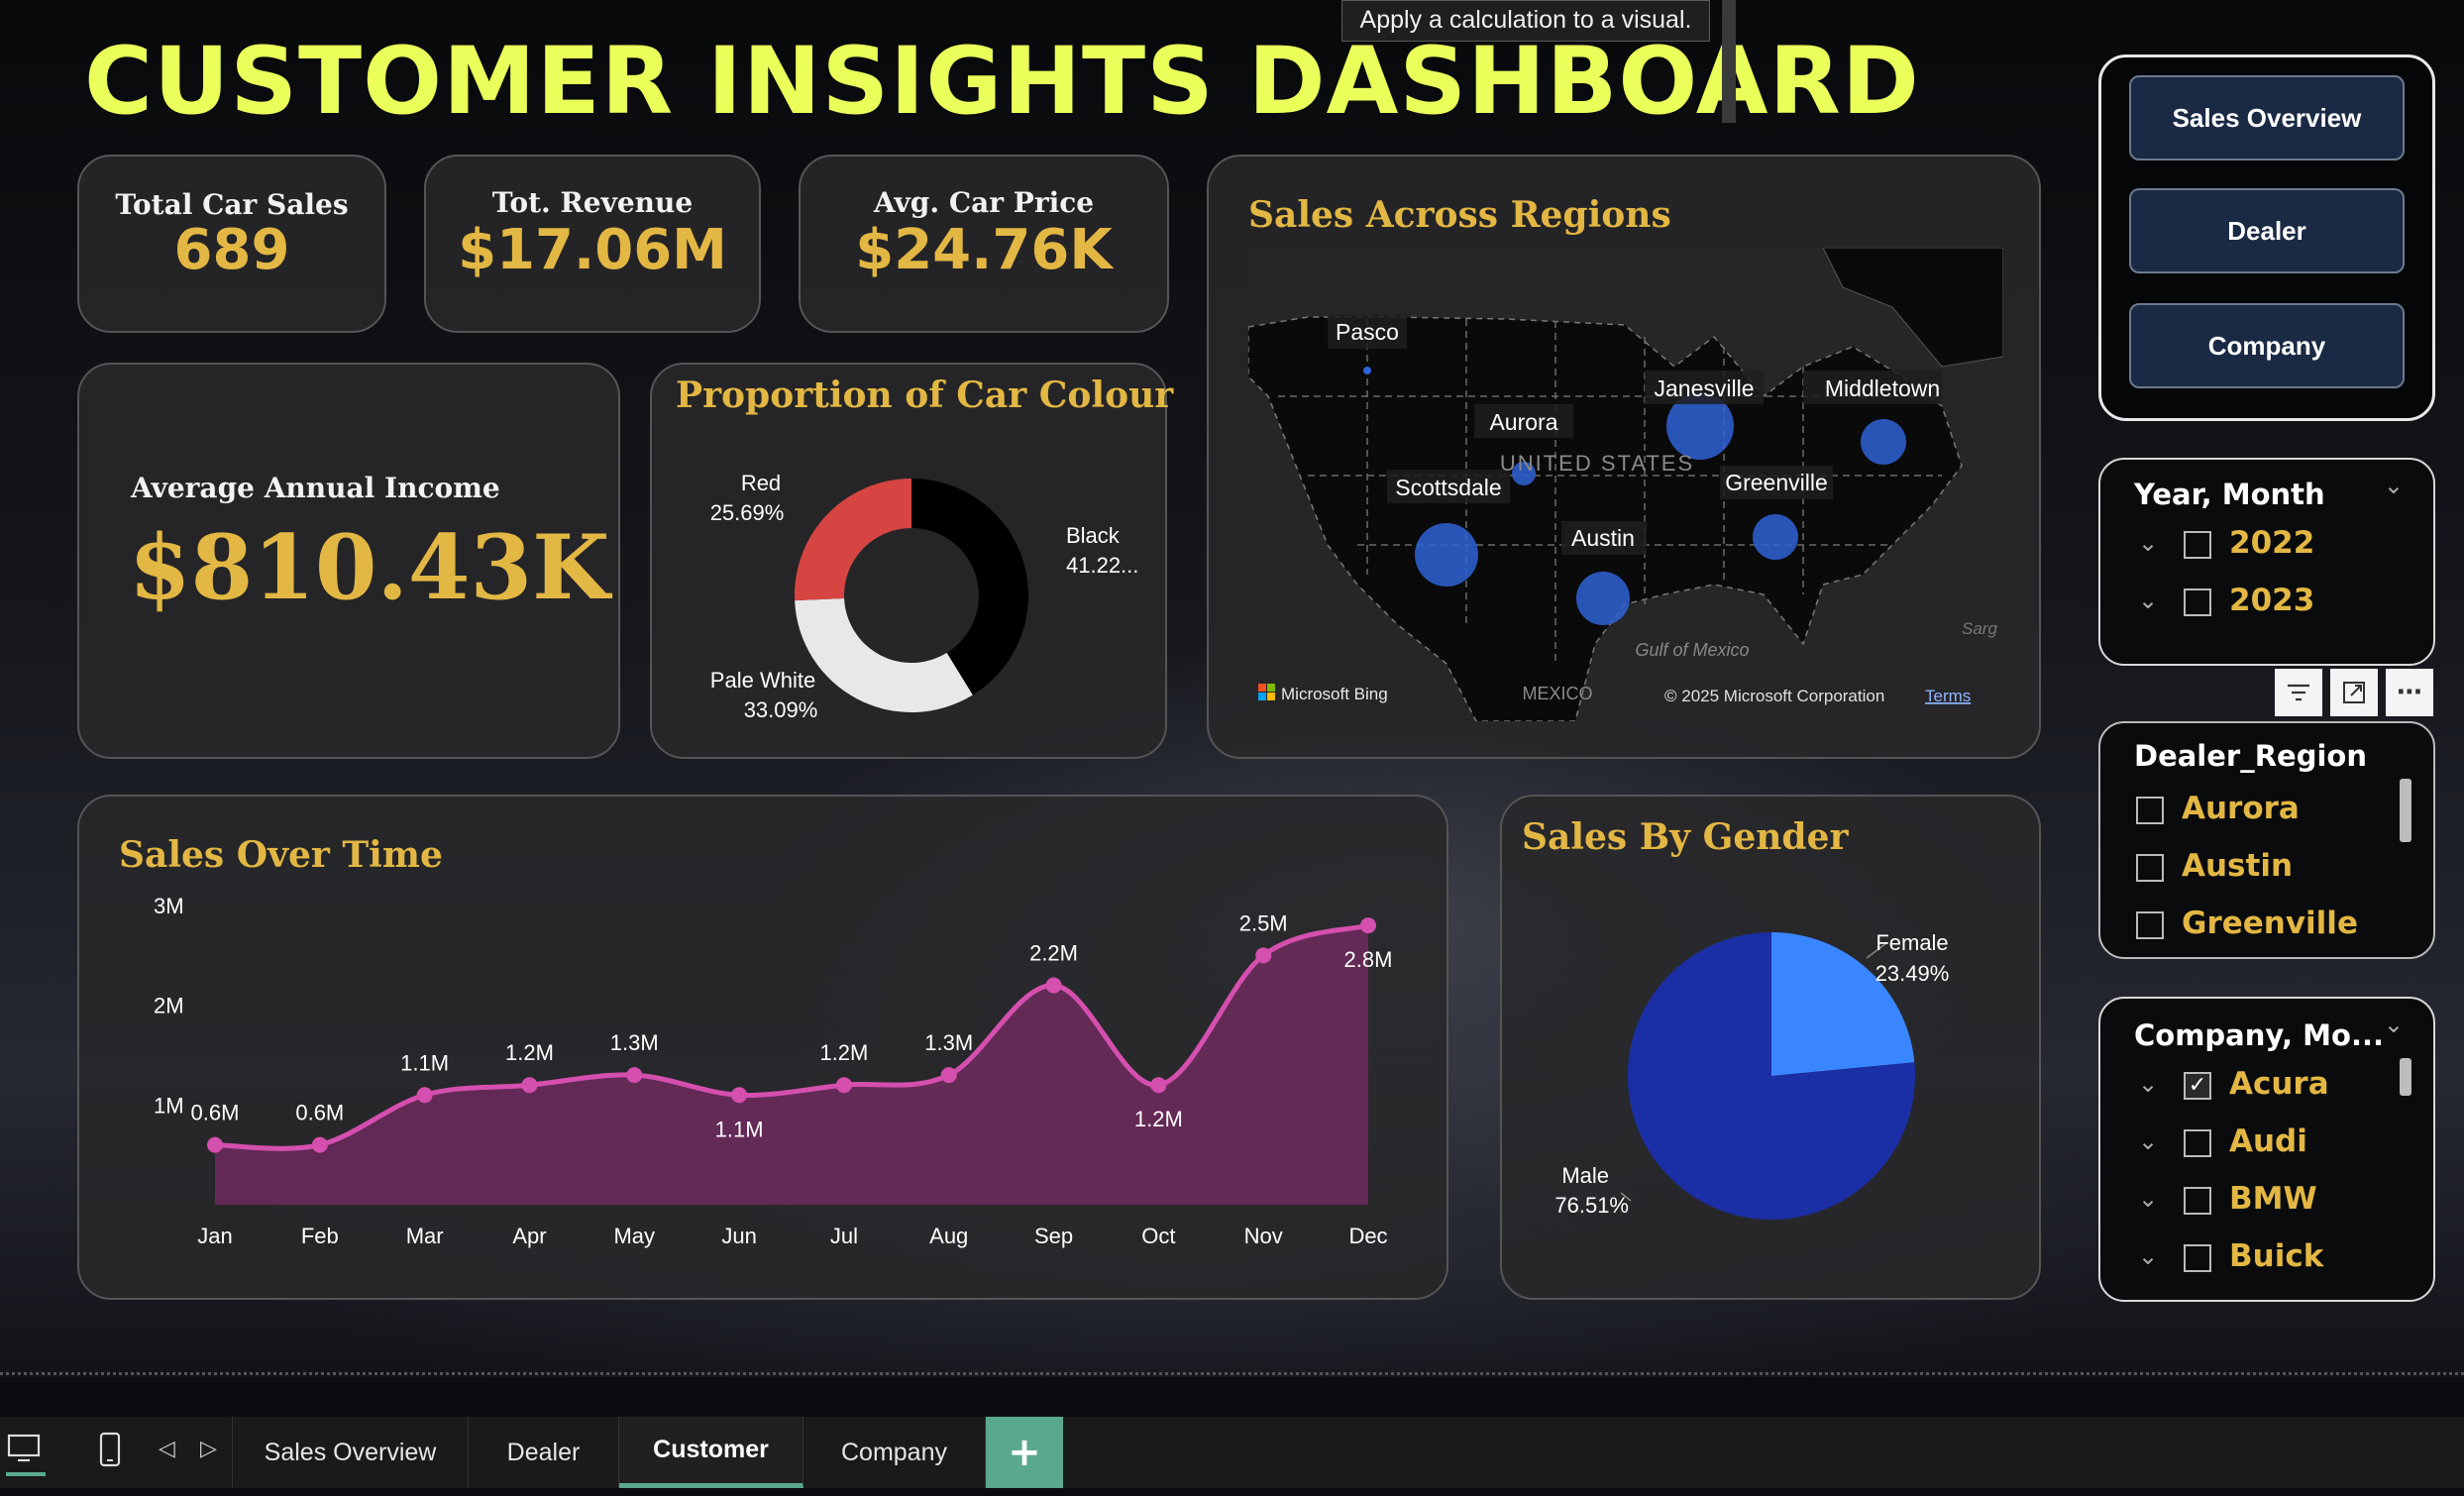 This screenshot has width=2464, height=1496. Describe the element at coordinates (167, 1449) in the screenshot. I see `prev-page-icon: ◁` at that location.